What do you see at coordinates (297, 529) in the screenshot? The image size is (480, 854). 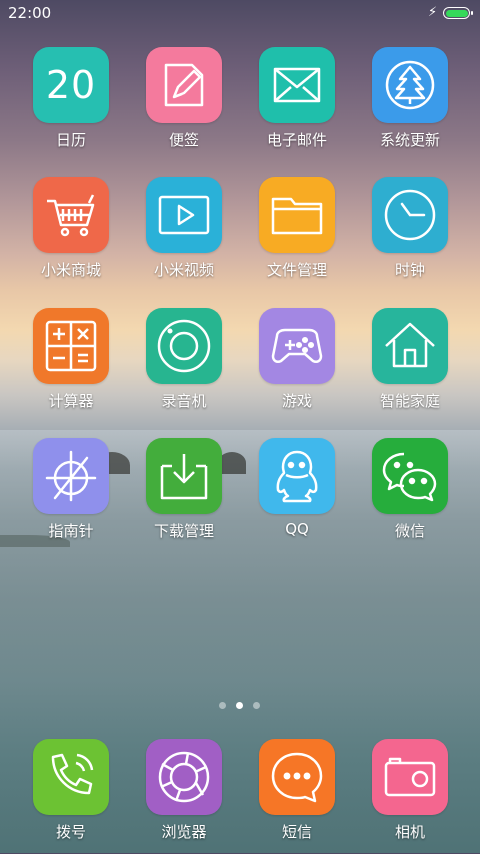 I see `app-label: QQ` at bounding box center [297, 529].